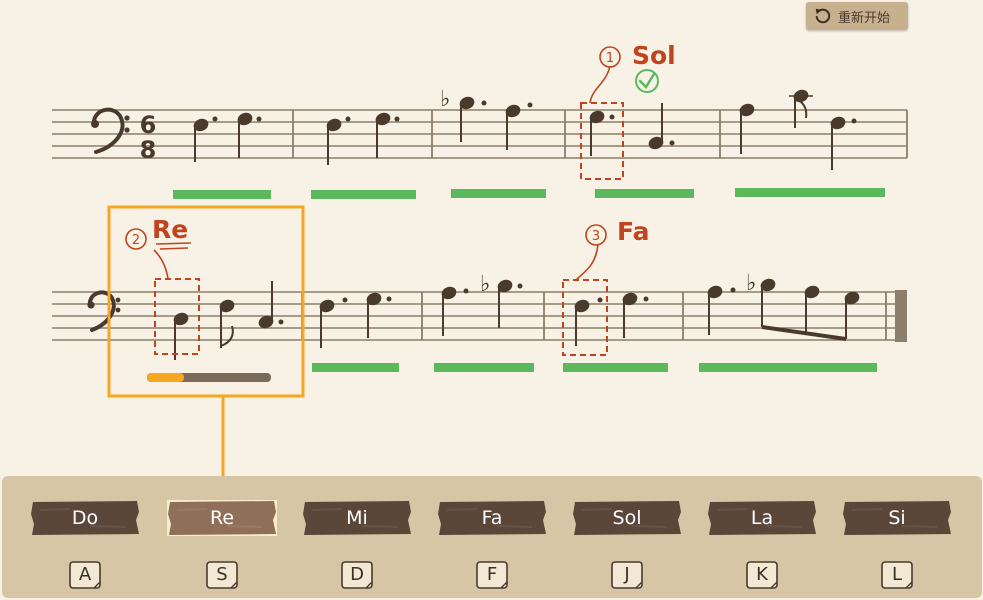 The width and height of the screenshot is (983, 600). I want to click on note-key-label: La, so click(762, 518).